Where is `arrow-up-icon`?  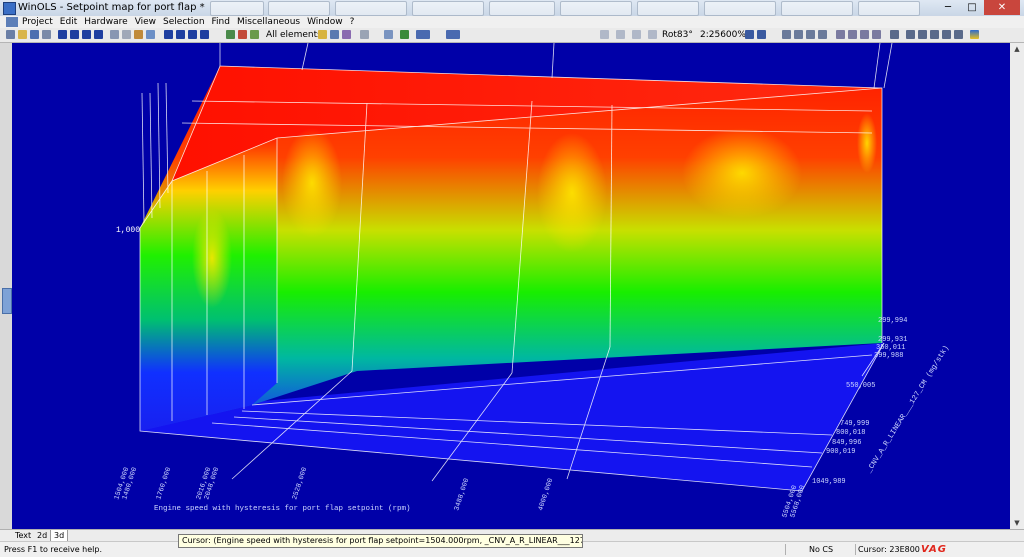
arrow-up-icon is located at coordinates (636, 34).